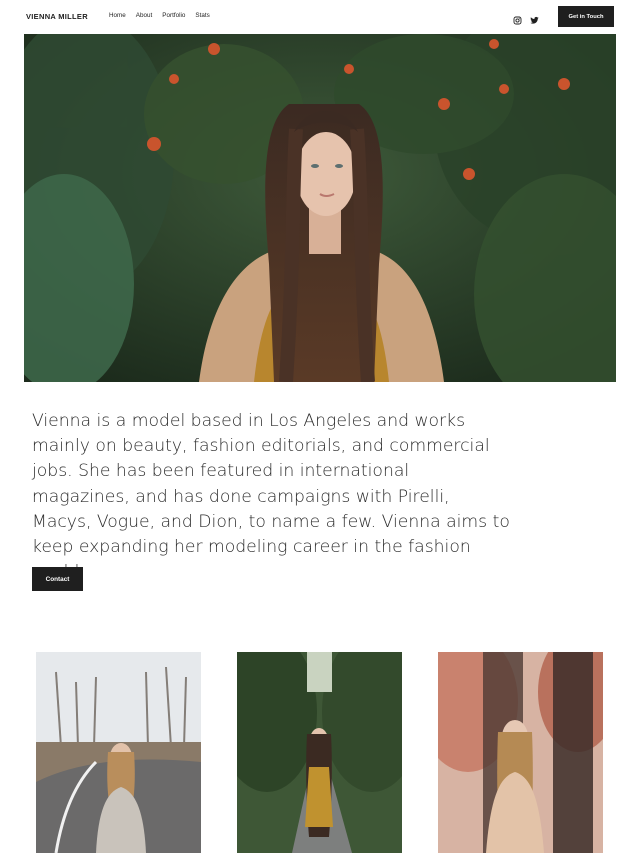 The image size is (640, 853). I want to click on gallery-photo-autumn, so click(520, 752).